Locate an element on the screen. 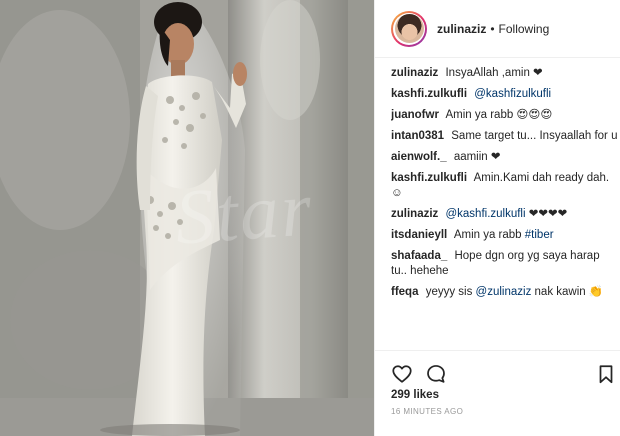 This screenshot has height=436, width=620. author-avatar is located at coordinates (409, 28).